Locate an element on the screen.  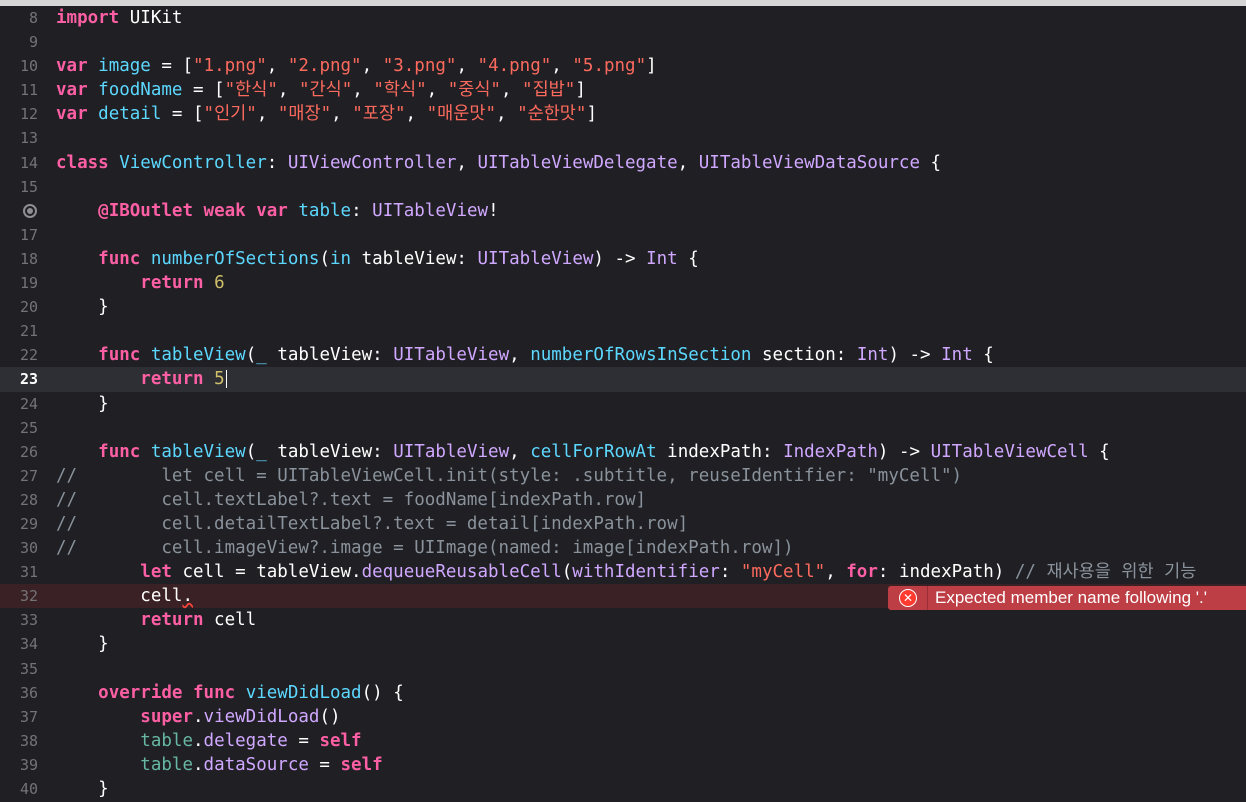
line-number: 26 is located at coordinates (19, 452).